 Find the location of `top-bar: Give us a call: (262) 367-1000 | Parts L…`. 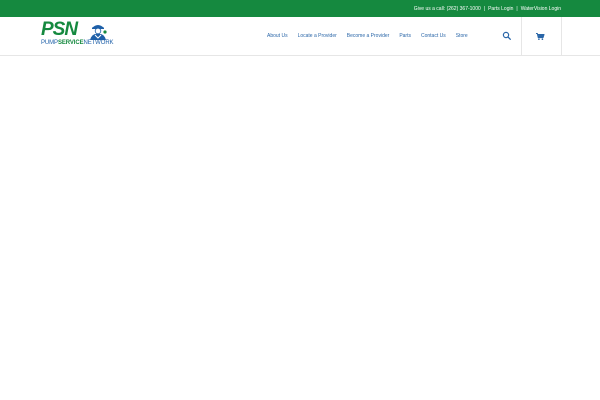

top-bar: Give us a call: (262) 367-1000 | Parts L… is located at coordinates (300, 8).